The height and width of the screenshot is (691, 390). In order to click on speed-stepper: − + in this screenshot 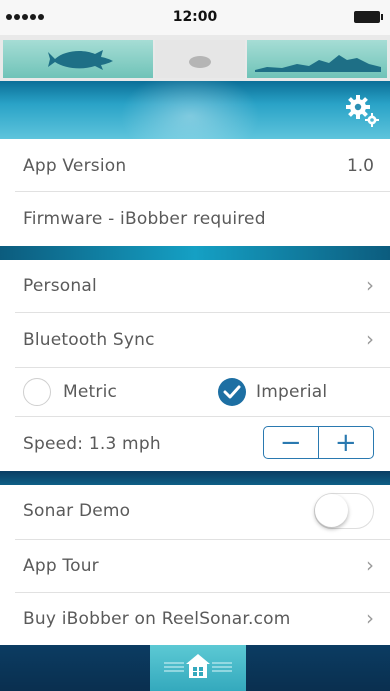, I will do `click(318, 442)`.